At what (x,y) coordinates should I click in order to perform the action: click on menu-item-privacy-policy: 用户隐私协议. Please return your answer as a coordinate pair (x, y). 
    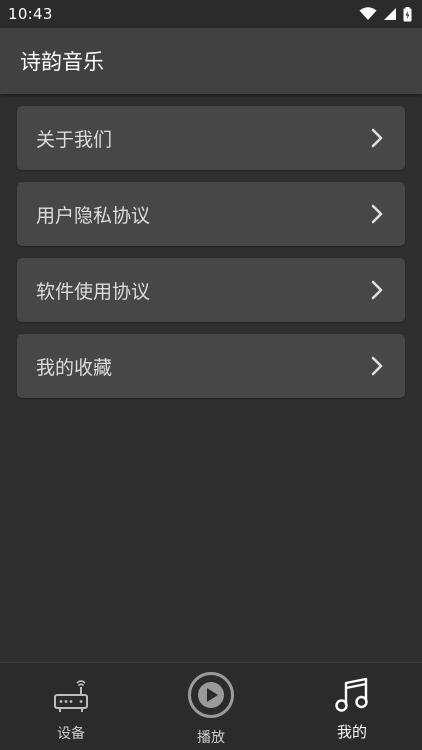
    Looking at the image, I should click on (211, 214).